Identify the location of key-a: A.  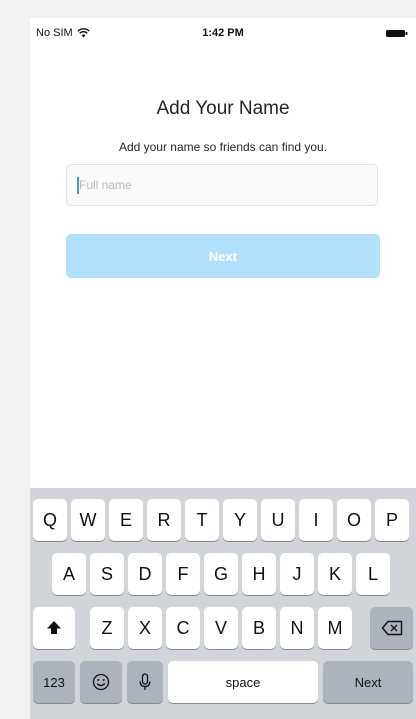
(69, 574).